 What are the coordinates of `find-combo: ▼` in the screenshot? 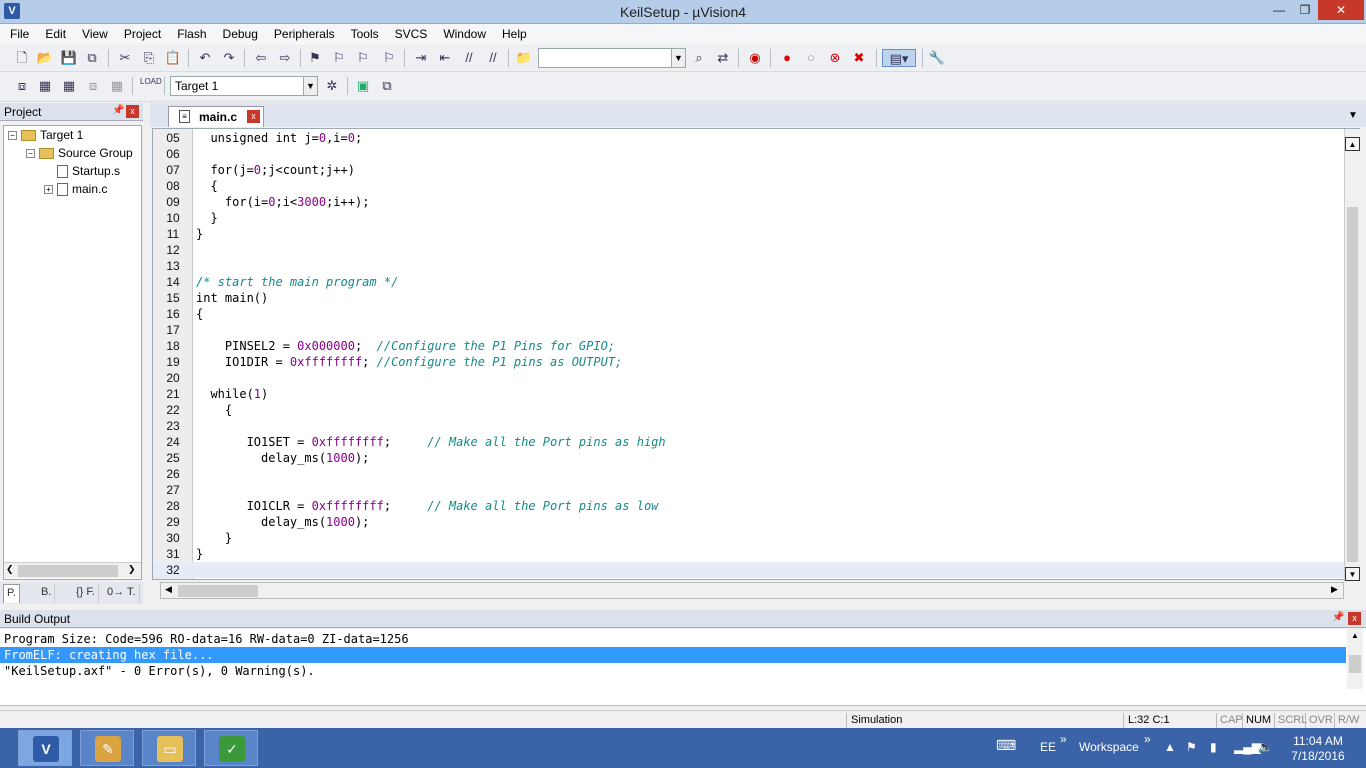 It's located at (612, 58).